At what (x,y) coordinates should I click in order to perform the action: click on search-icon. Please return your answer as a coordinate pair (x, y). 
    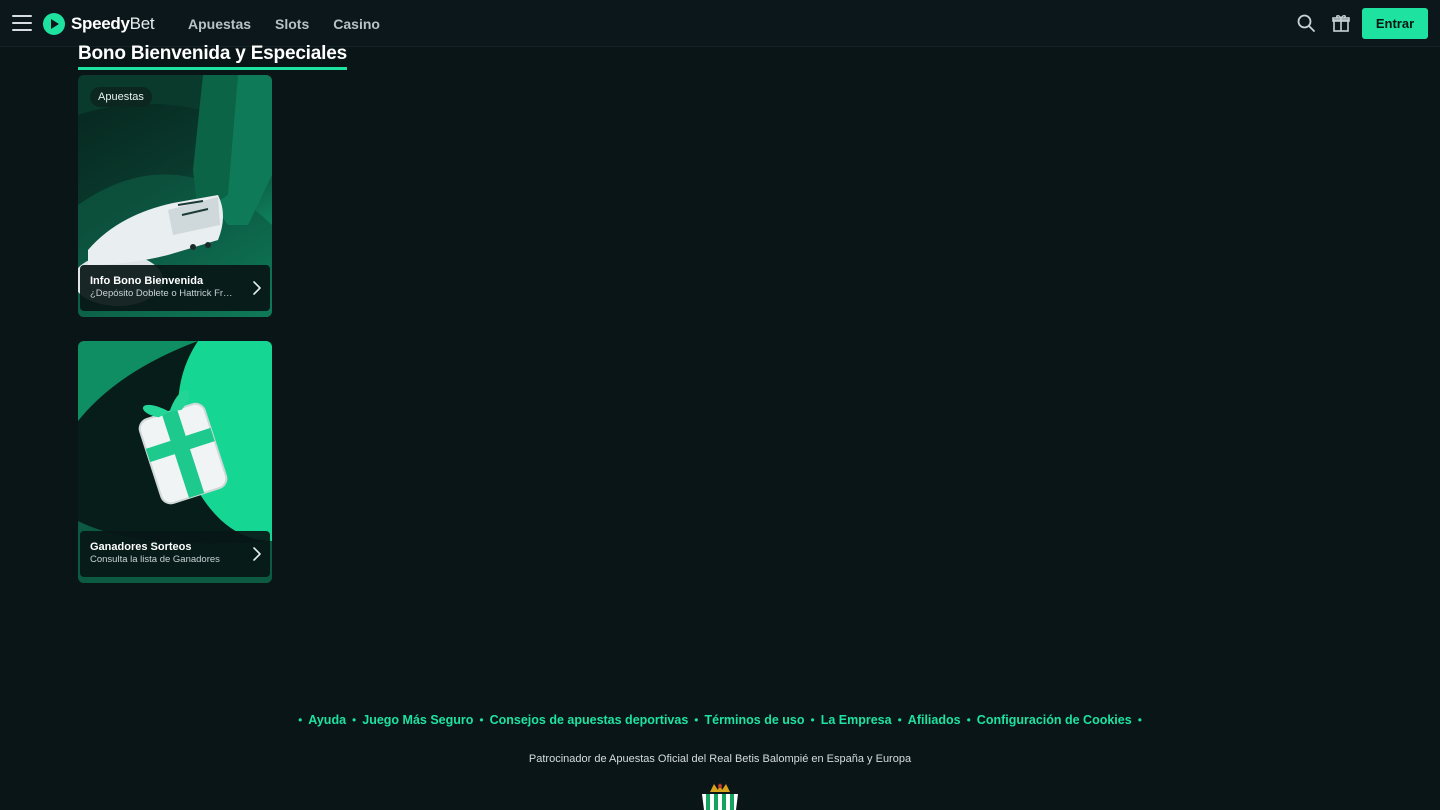
    Looking at the image, I should click on (1306, 23).